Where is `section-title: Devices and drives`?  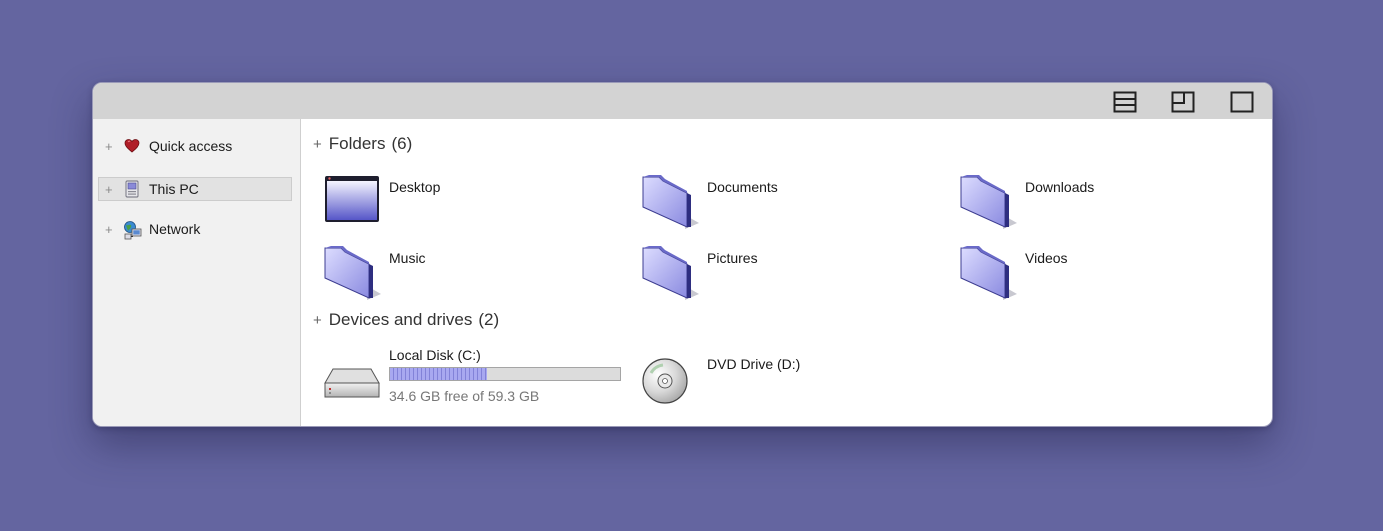
section-title: Devices and drives is located at coordinates (400, 319).